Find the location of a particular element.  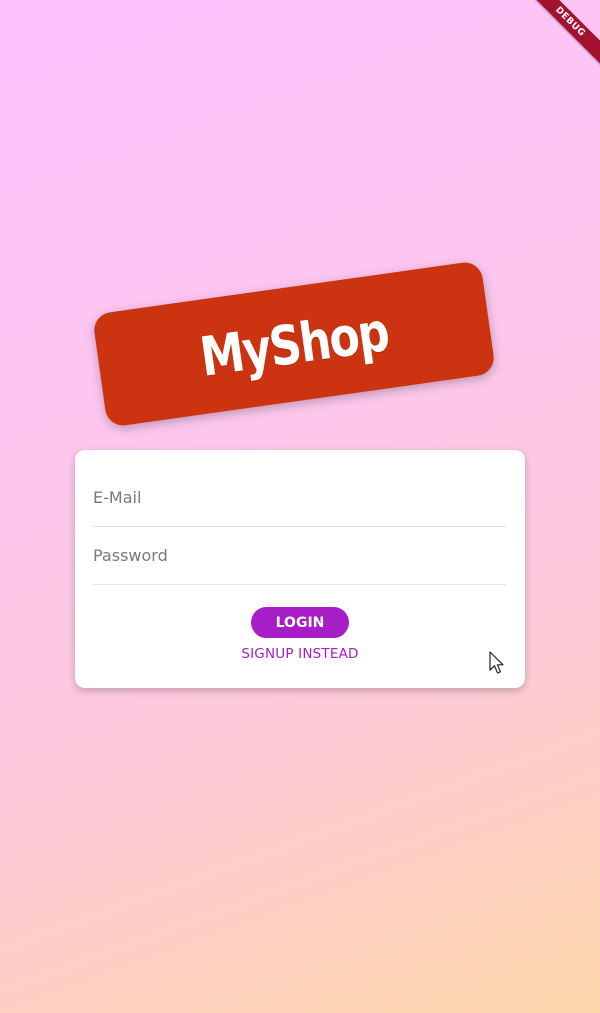

debug-banner: DEBUG is located at coordinates (560, 40).